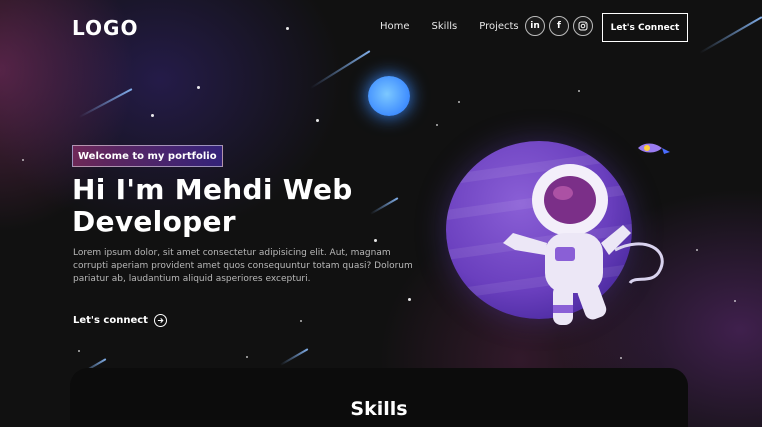 The image size is (762, 427). I want to click on lets-connect-link: Let's connect, so click(120, 320).